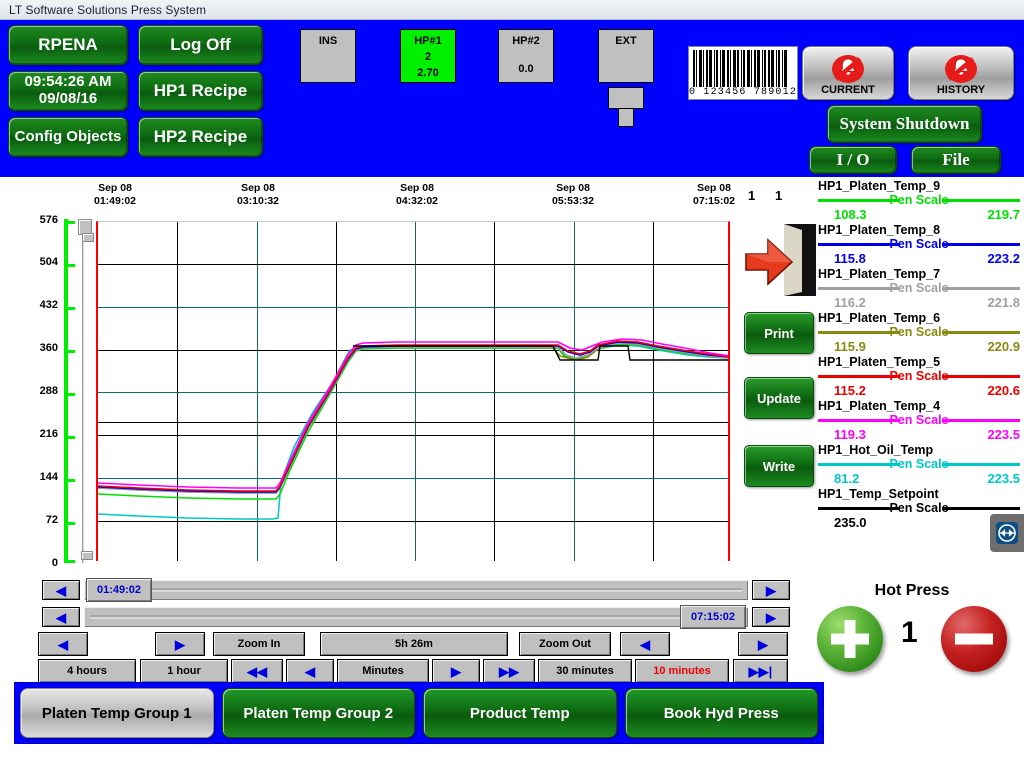  Describe the element at coordinates (713, 617) in the screenshot. I see `scroll-end-time-thumb: 07:15:02` at that location.